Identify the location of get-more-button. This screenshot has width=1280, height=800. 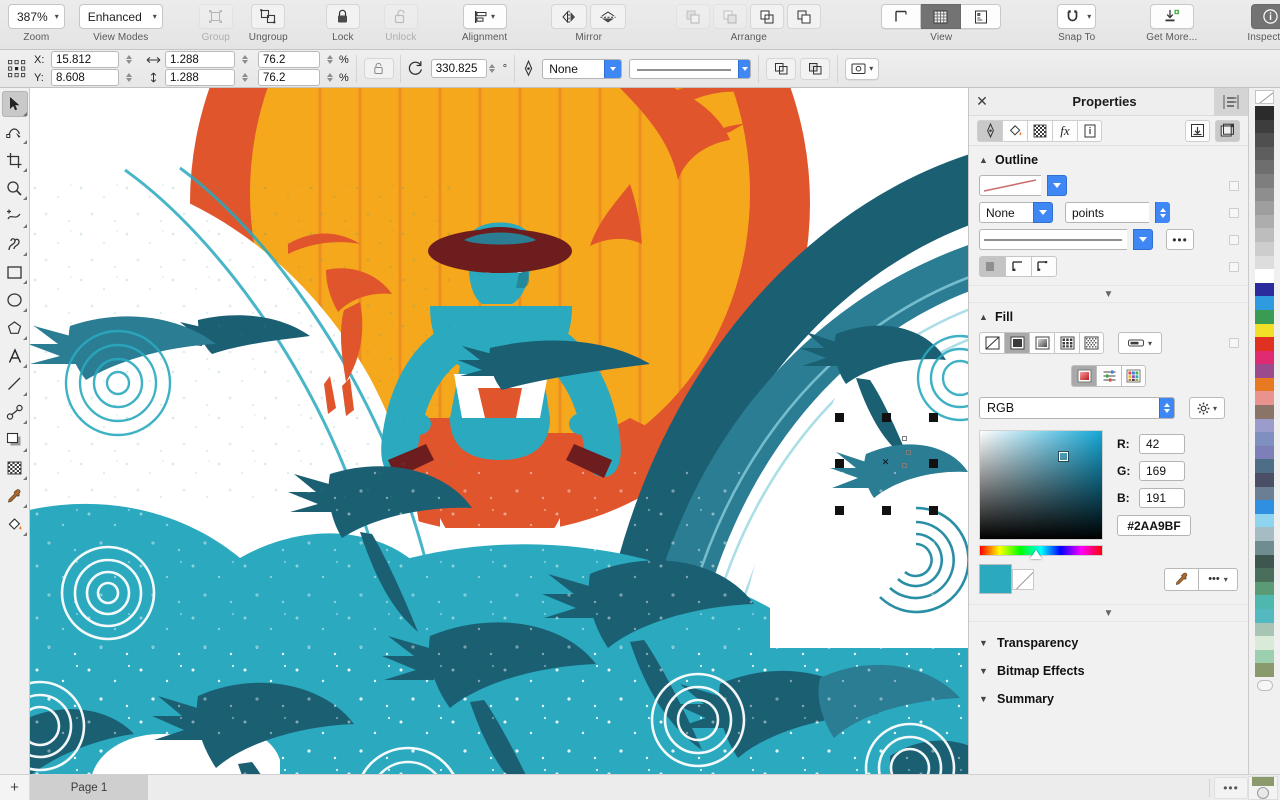
(1171, 16).